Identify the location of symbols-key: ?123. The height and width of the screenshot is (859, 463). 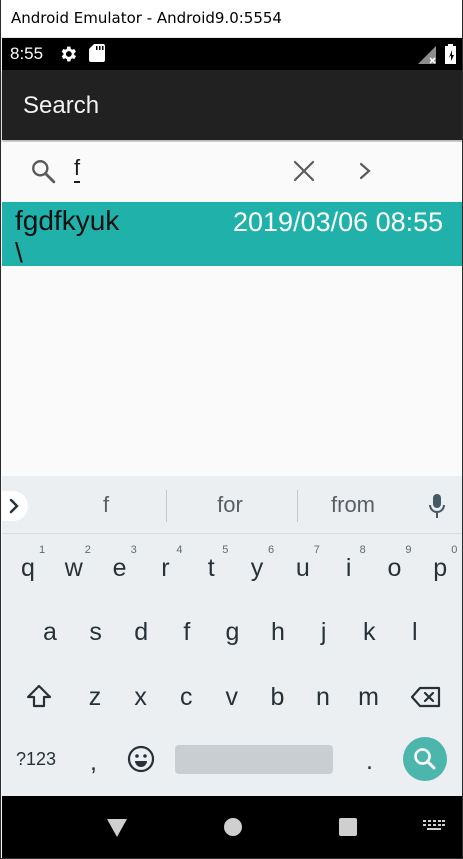
(36, 759).